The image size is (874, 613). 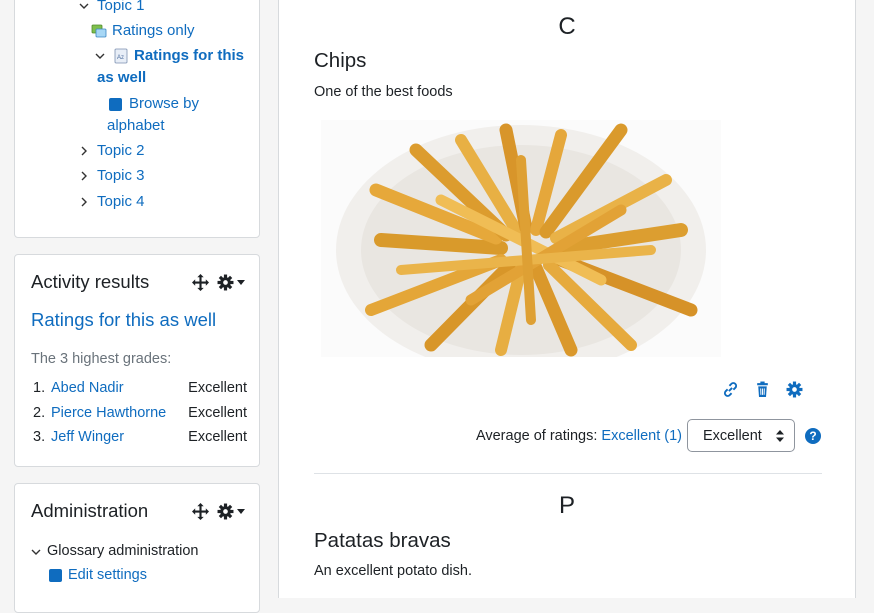 What do you see at coordinates (89, 511) in the screenshot?
I see `block-title: Administration` at bounding box center [89, 511].